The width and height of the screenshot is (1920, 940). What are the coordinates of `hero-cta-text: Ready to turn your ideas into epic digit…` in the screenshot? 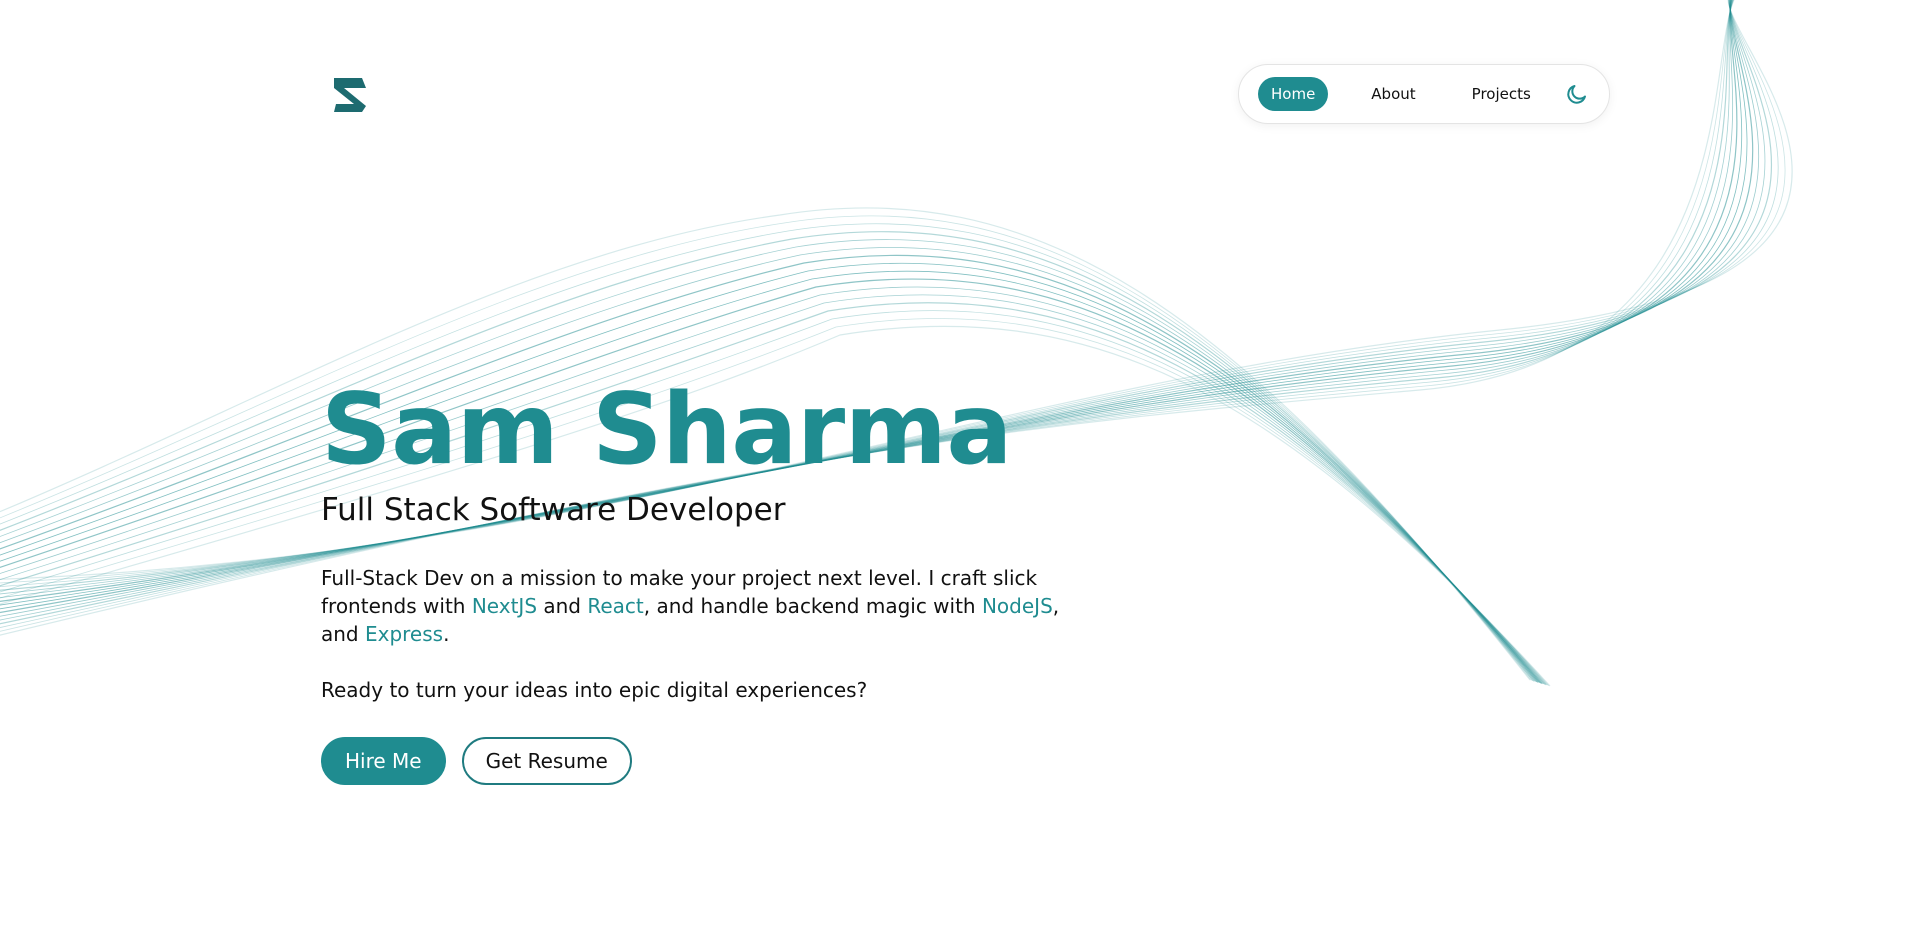 It's located at (594, 690).